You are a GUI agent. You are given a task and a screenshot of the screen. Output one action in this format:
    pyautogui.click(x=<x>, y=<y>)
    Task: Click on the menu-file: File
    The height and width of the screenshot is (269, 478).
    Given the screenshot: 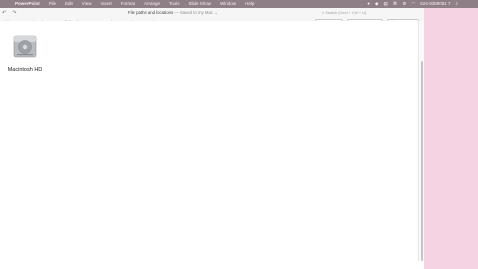 What is the action you would take?
    pyautogui.click(x=52, y=4)
    